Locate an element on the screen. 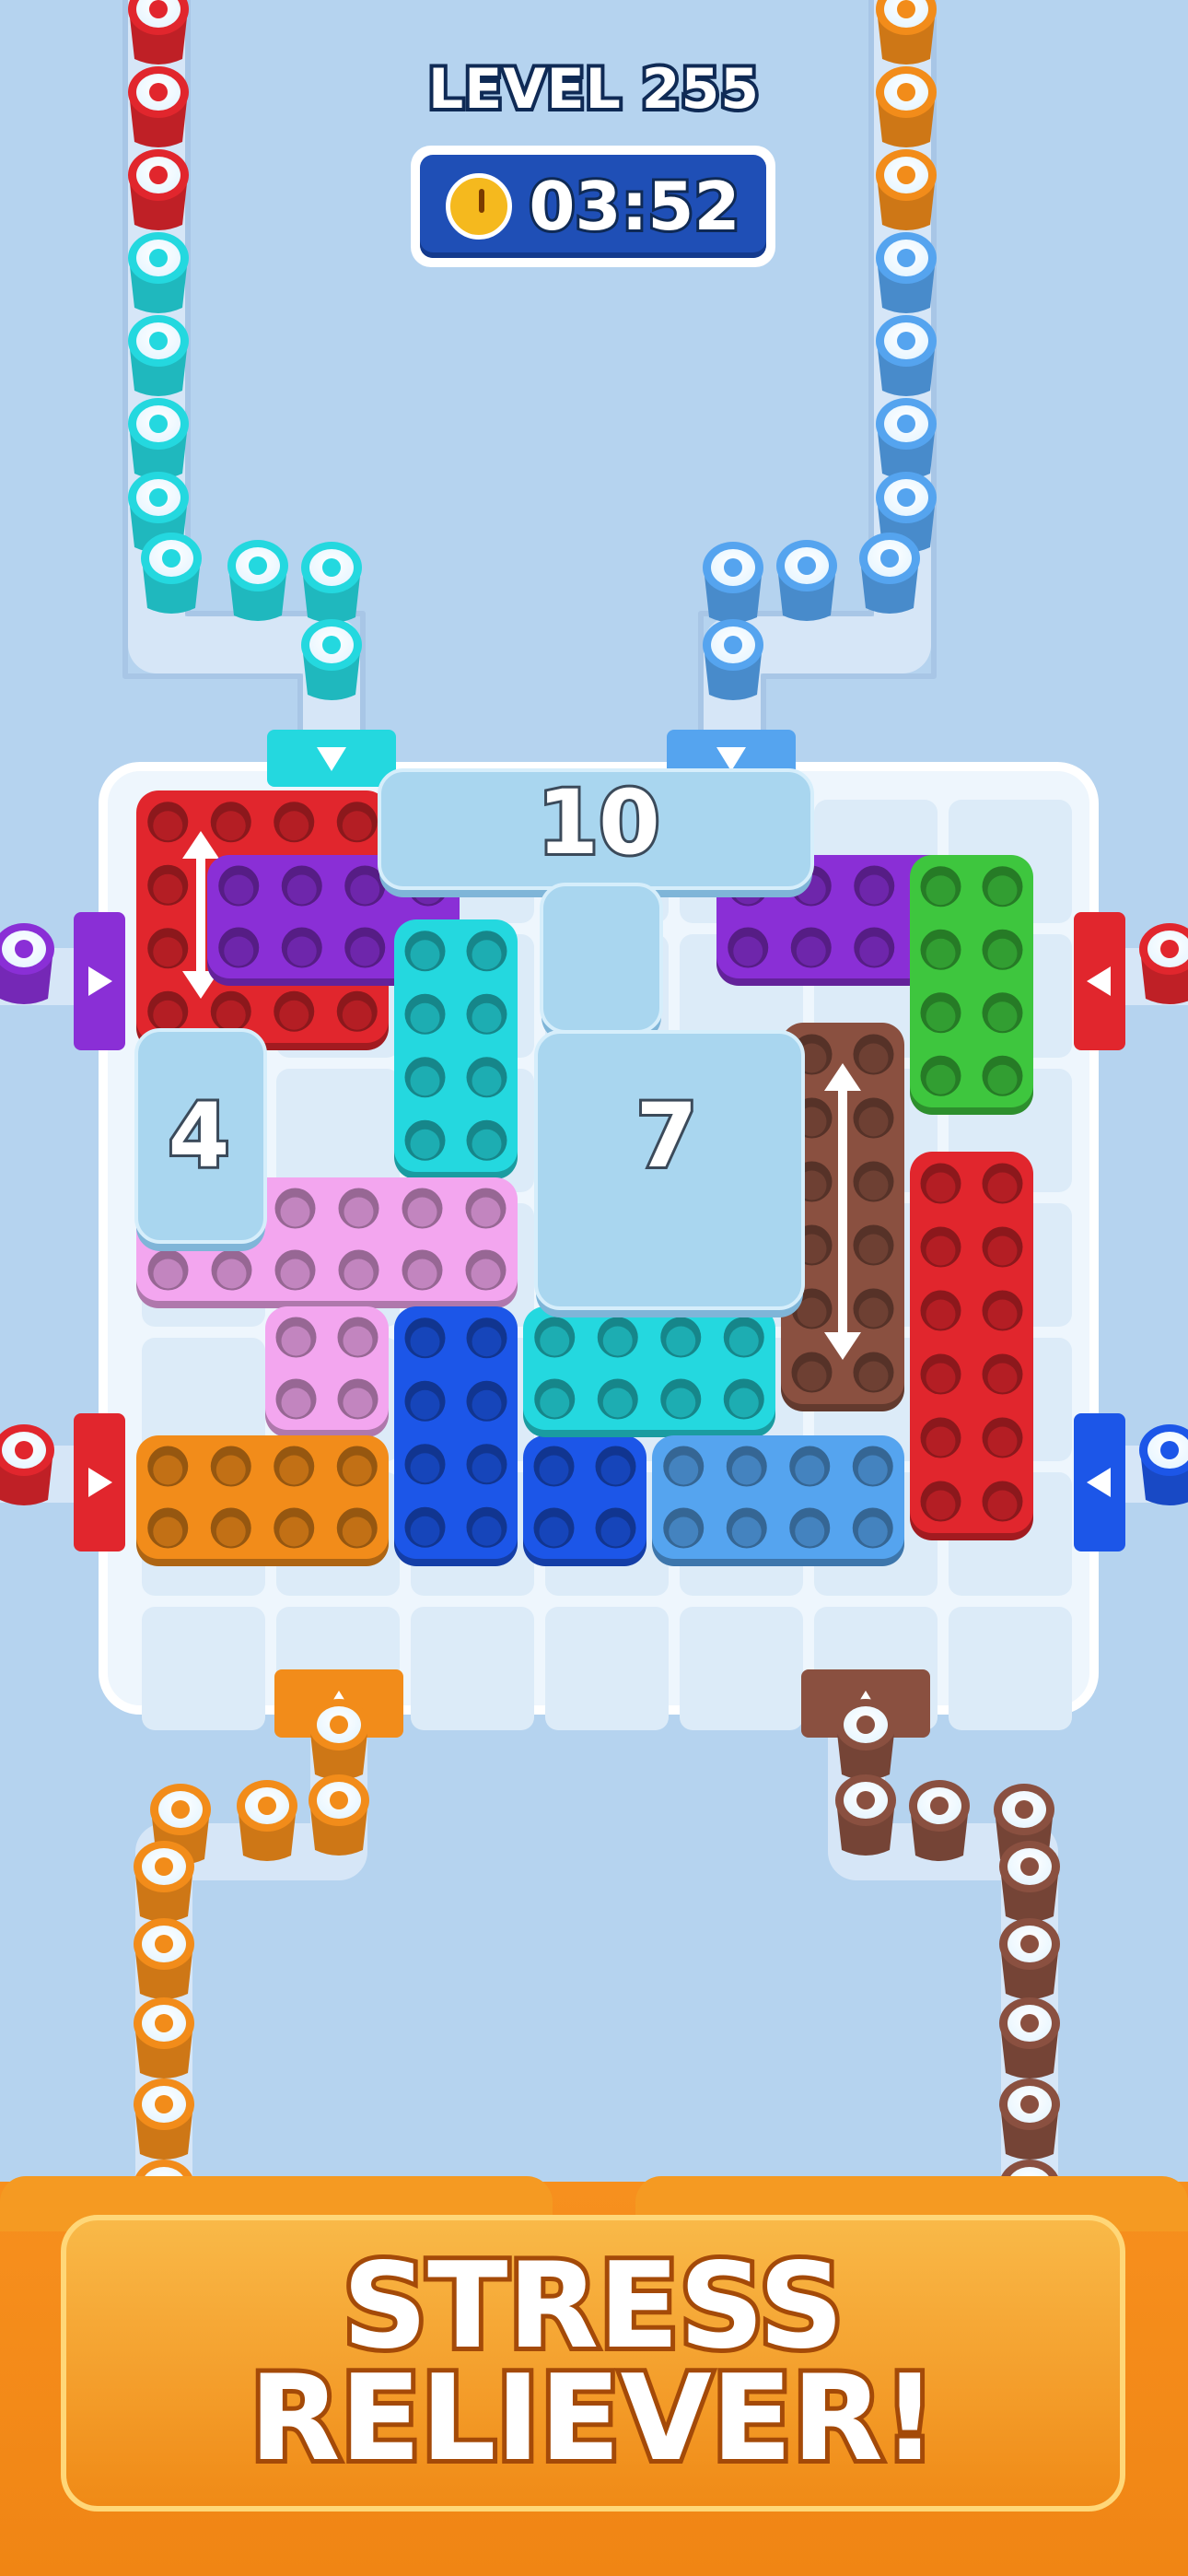 The image size is (1188, 2576). timer-badge: 03:52 is located at coordinates (593, 206).